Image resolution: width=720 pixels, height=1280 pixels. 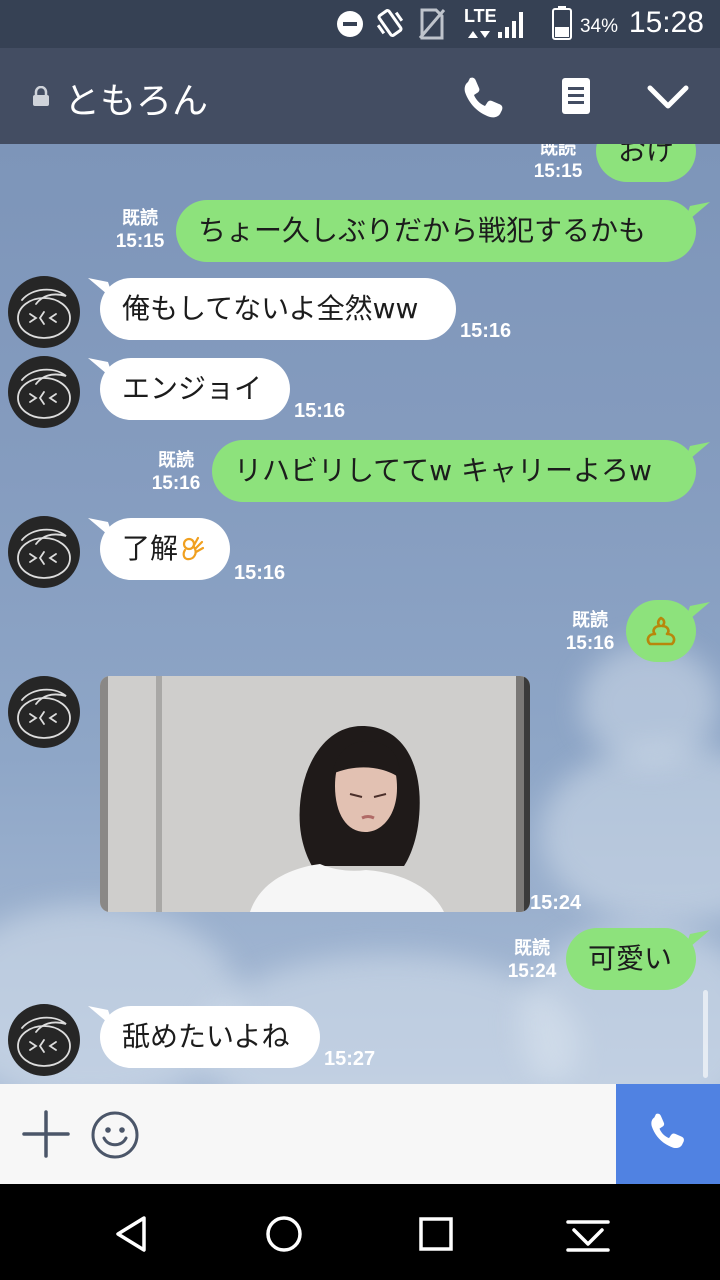 What do you see at coordinates (556, 903) in the screenshot?
I see `message-time: 15:24` at bounding box center [556, 903].